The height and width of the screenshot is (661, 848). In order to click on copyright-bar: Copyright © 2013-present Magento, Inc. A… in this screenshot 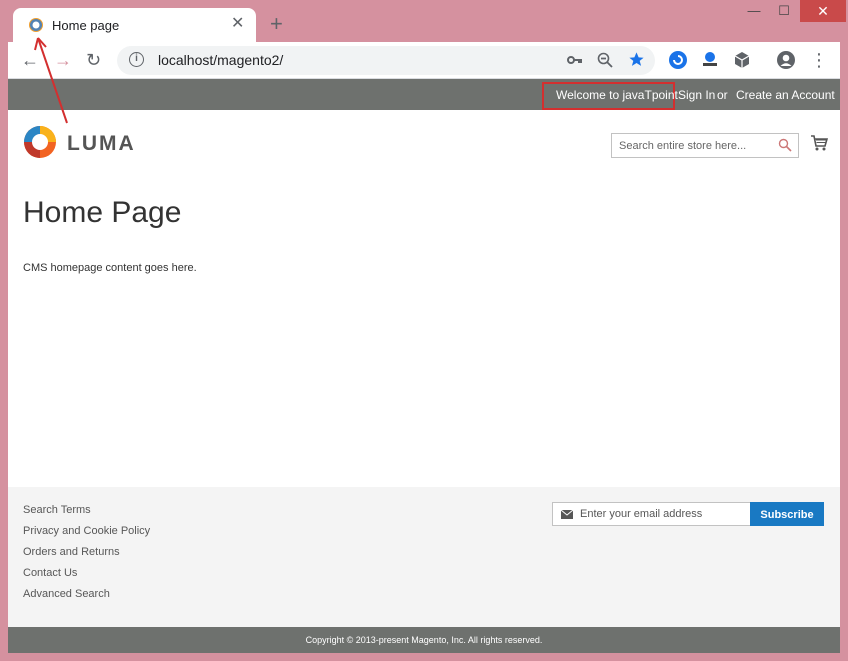, I will do `click(424, 640)`.